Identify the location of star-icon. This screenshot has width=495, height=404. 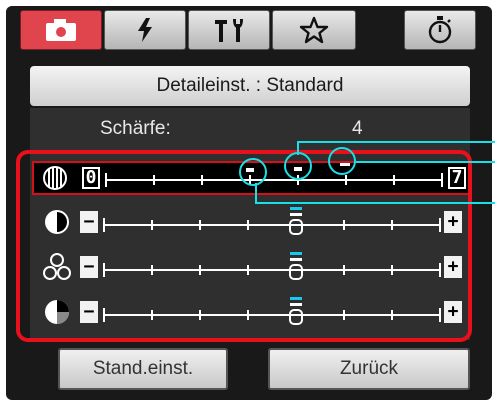
(314, 30).